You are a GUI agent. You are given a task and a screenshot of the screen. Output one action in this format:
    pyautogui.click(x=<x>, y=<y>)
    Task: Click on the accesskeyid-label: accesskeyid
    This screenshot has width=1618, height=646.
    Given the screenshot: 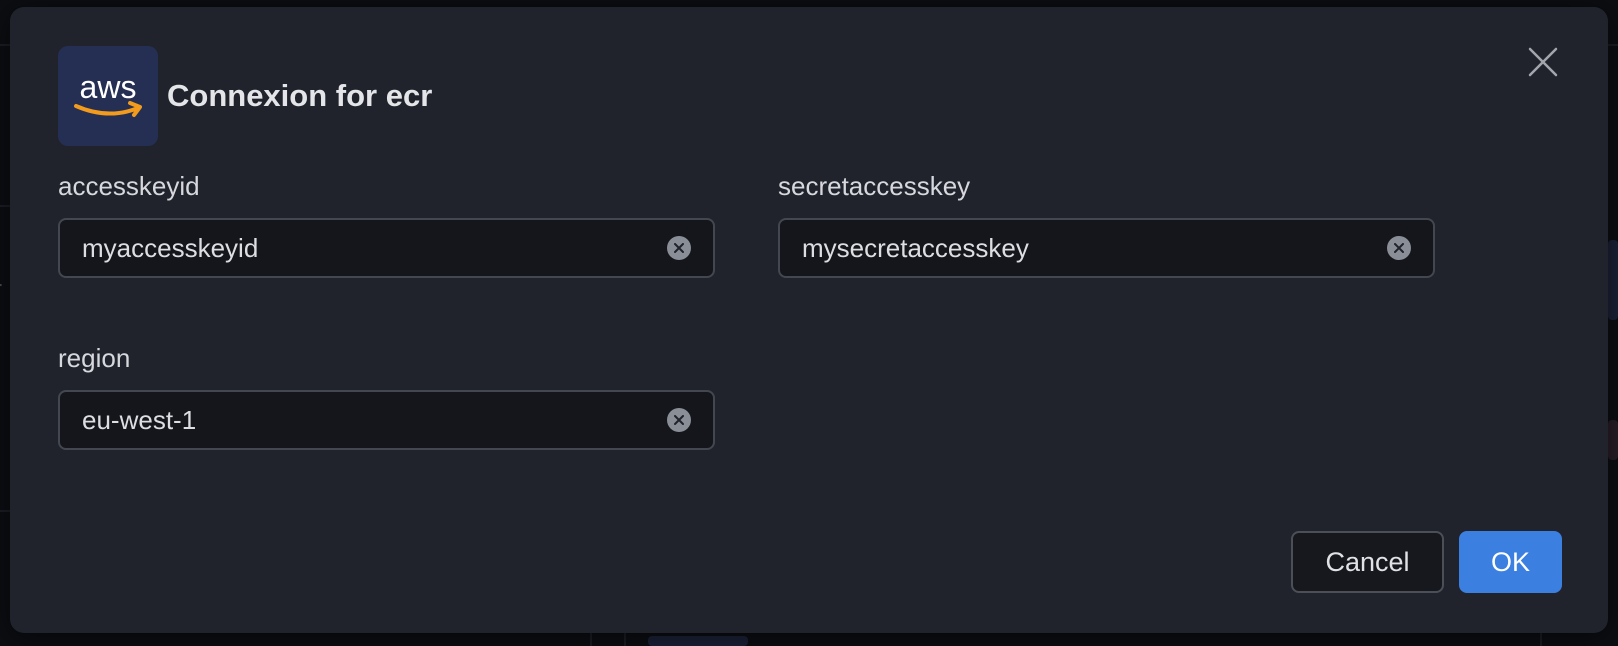 What is the action you would take?
    pyautogui.click(x=129, y=186)
    